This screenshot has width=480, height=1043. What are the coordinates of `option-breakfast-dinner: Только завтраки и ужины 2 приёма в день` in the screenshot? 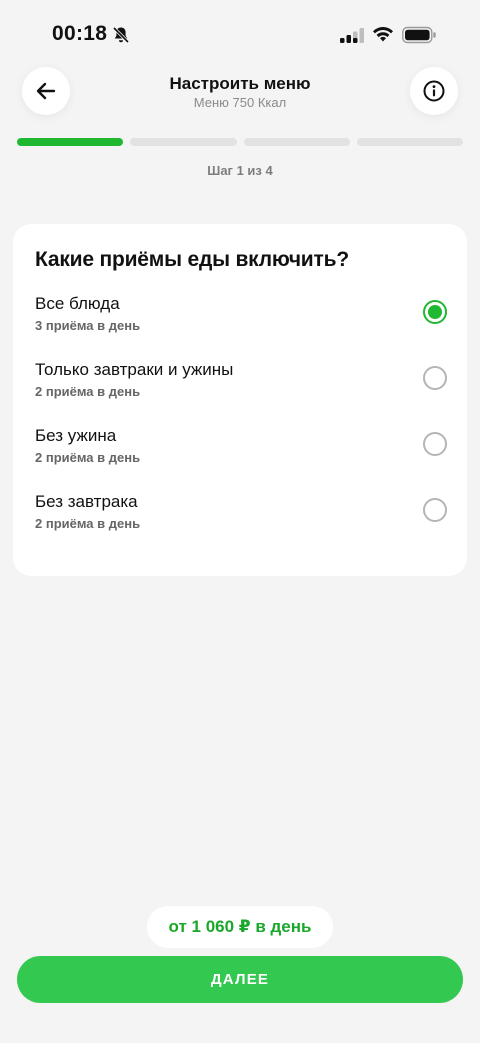 It's located at (241, 385).